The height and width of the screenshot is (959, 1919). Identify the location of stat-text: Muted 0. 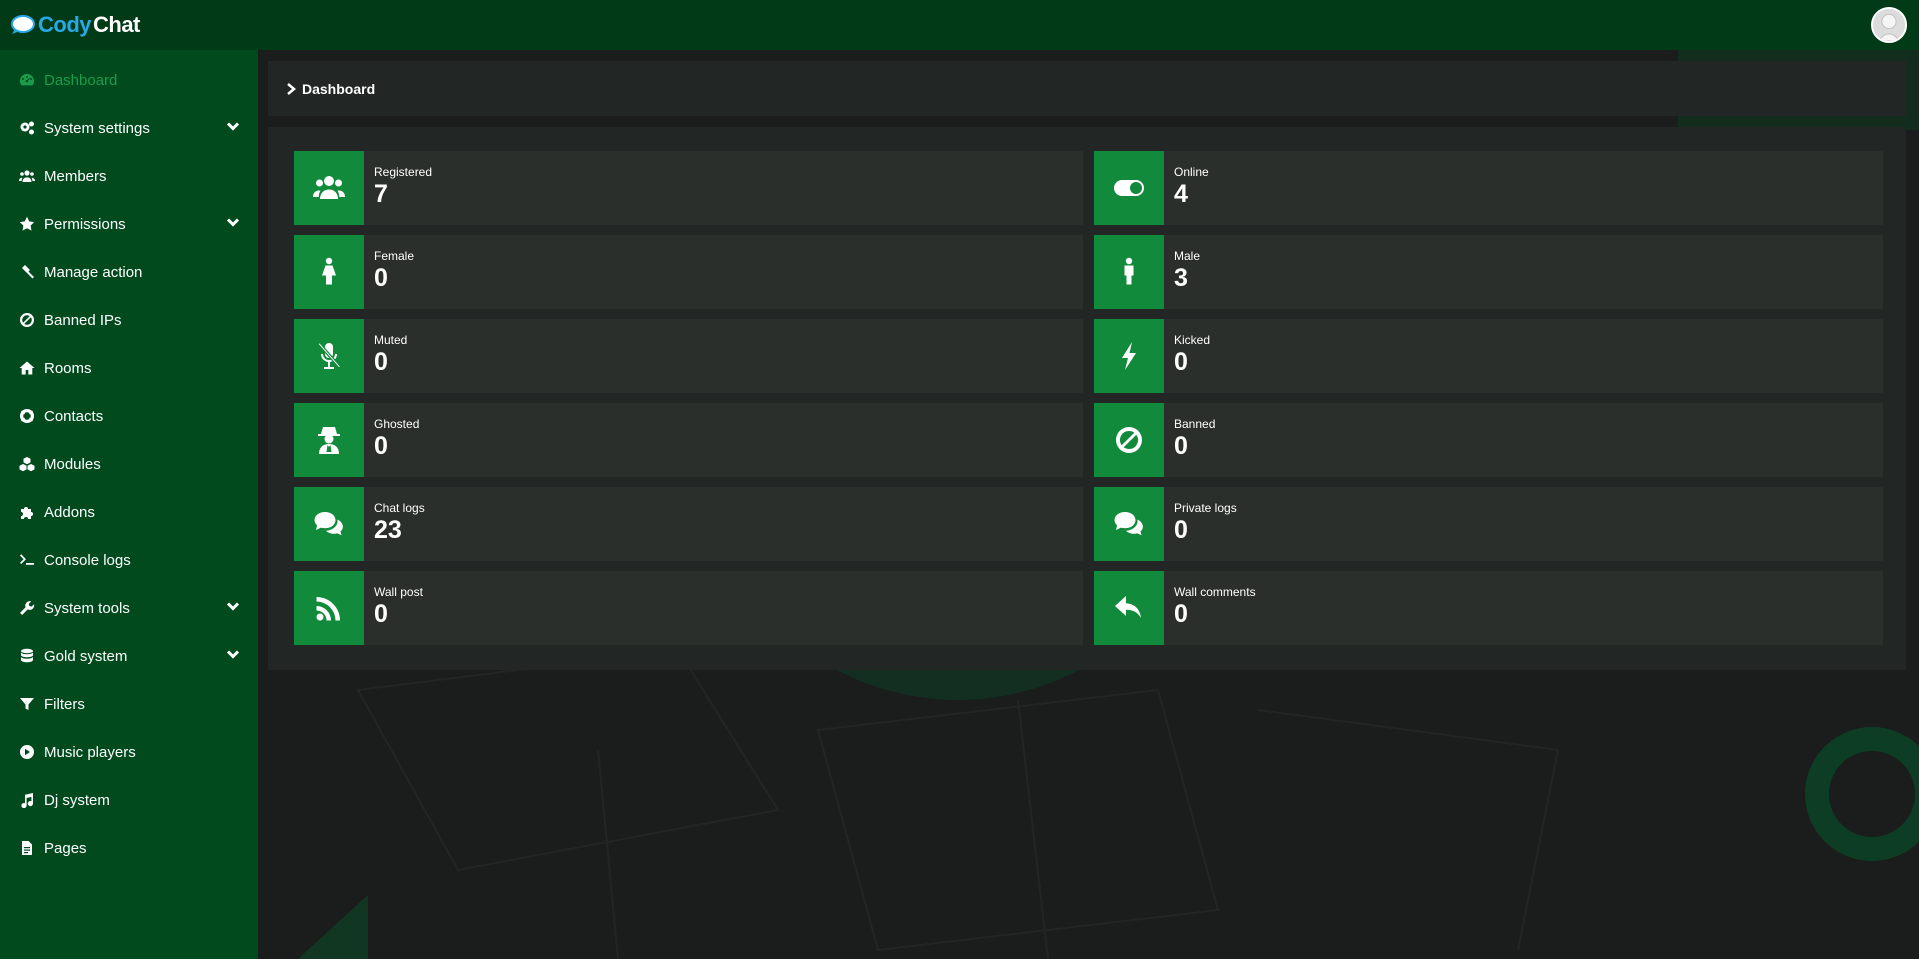
(385, 356).